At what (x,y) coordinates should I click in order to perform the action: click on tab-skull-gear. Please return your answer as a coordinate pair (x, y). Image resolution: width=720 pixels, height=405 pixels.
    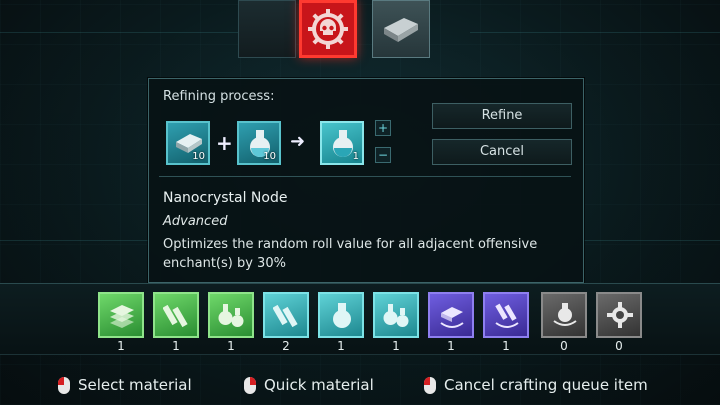
    Looking at the image, I should click on (328, 29).